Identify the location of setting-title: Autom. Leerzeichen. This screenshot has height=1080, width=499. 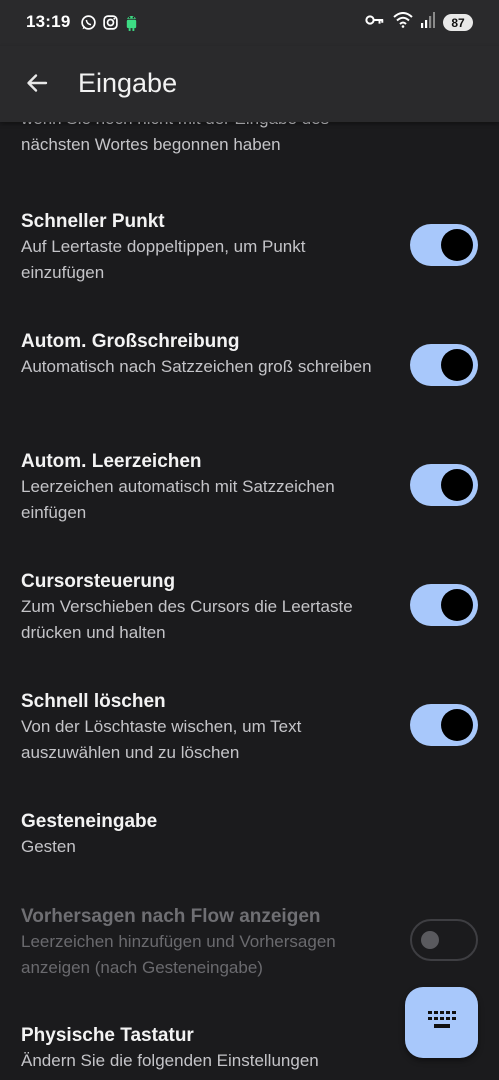
(111, 461).